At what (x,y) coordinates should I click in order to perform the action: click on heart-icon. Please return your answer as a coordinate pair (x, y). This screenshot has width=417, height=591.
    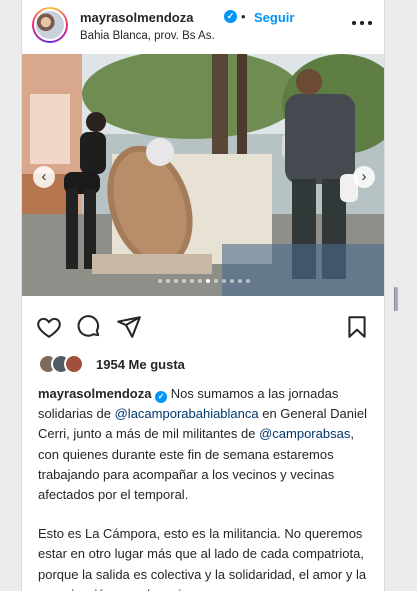
    Looking at the image, I should click on (49, 327).